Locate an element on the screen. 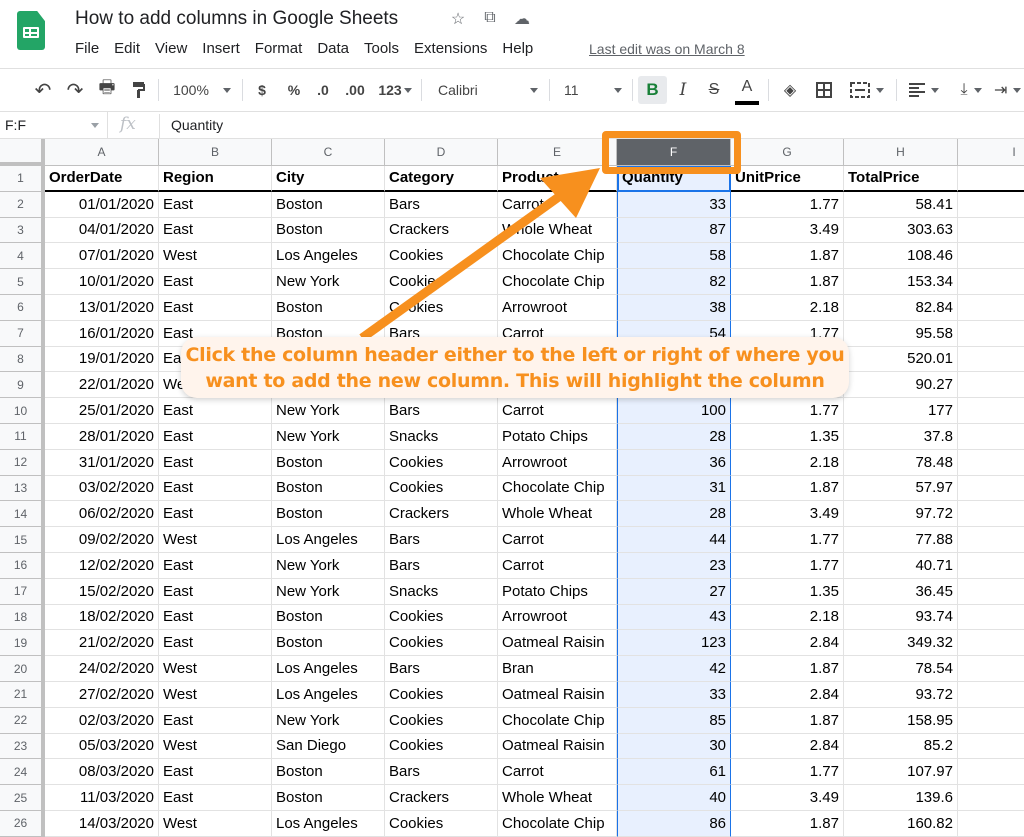 Image resolution: width=1024 pixels, height=837 pixels. cell-a: 13/01/2020 is located at coordinates (102, 308).